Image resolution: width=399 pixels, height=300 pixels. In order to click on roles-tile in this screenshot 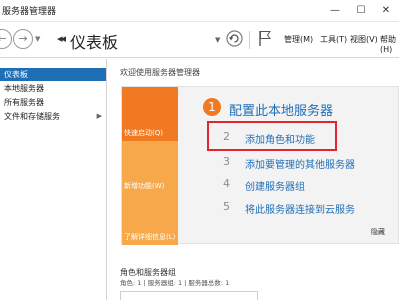, I will do `click(189, 295)`.